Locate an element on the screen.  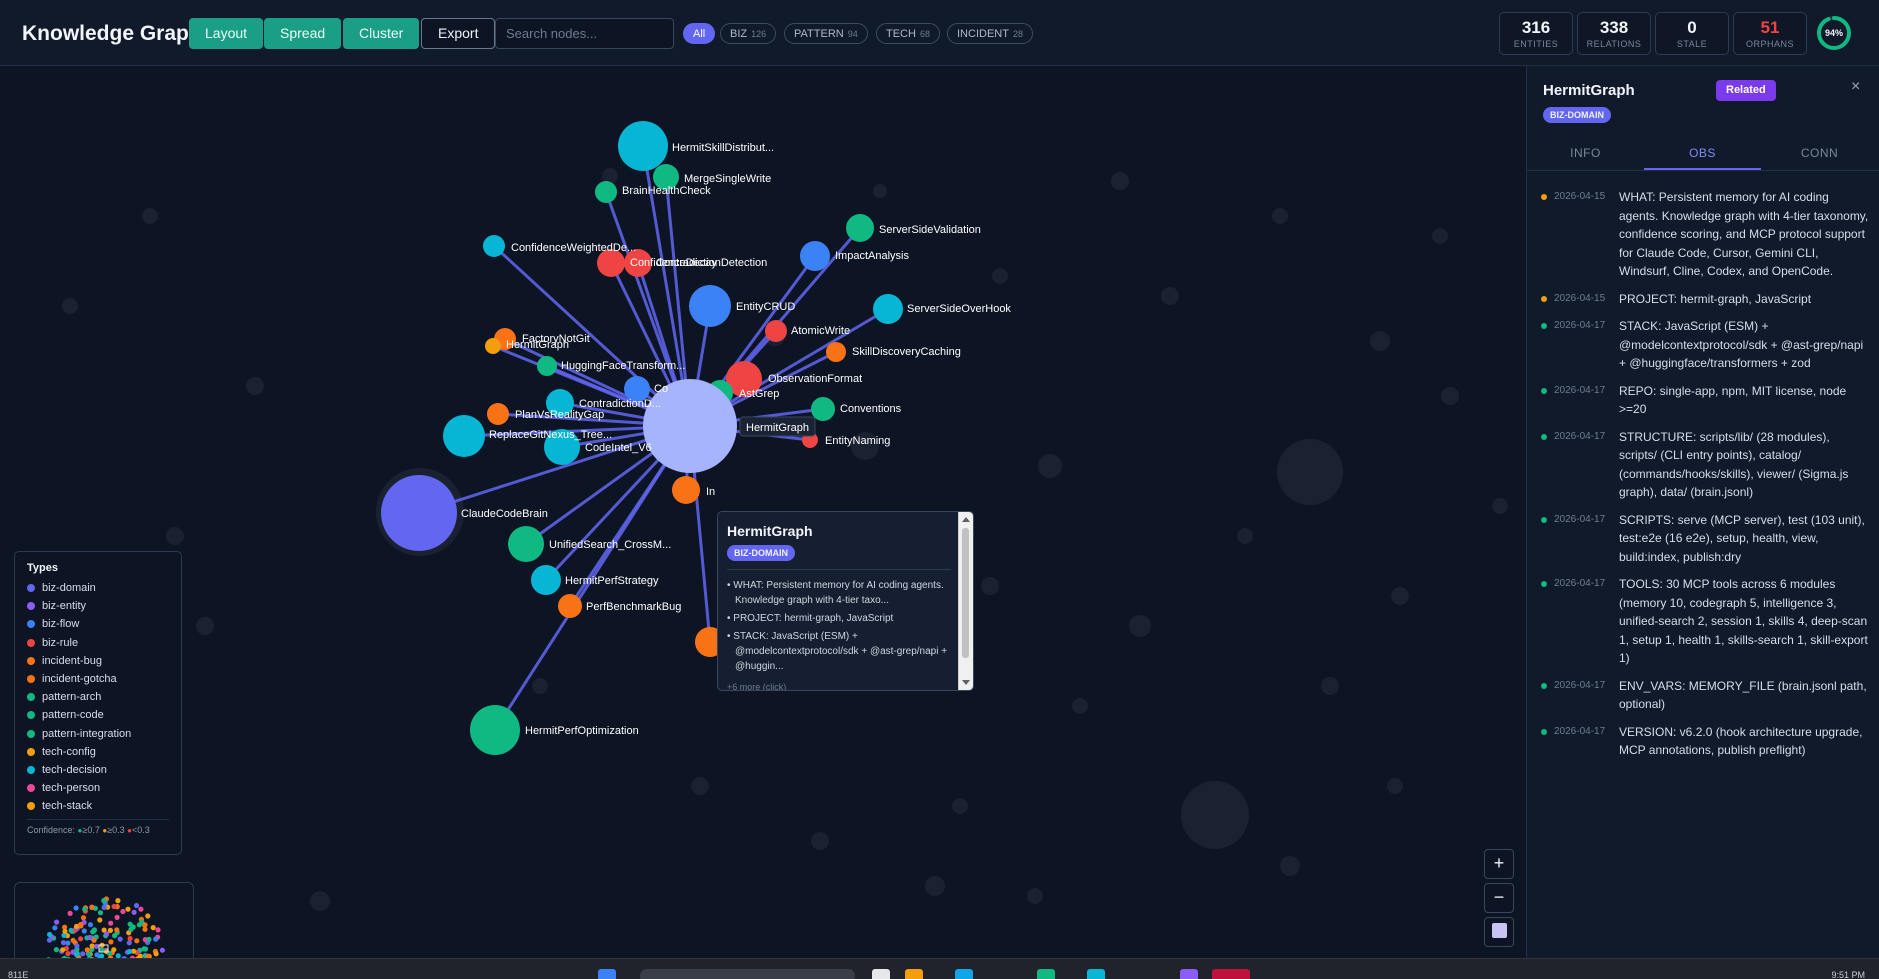
node-label: MergeSingleWrite is located at coordinates (727, 179).